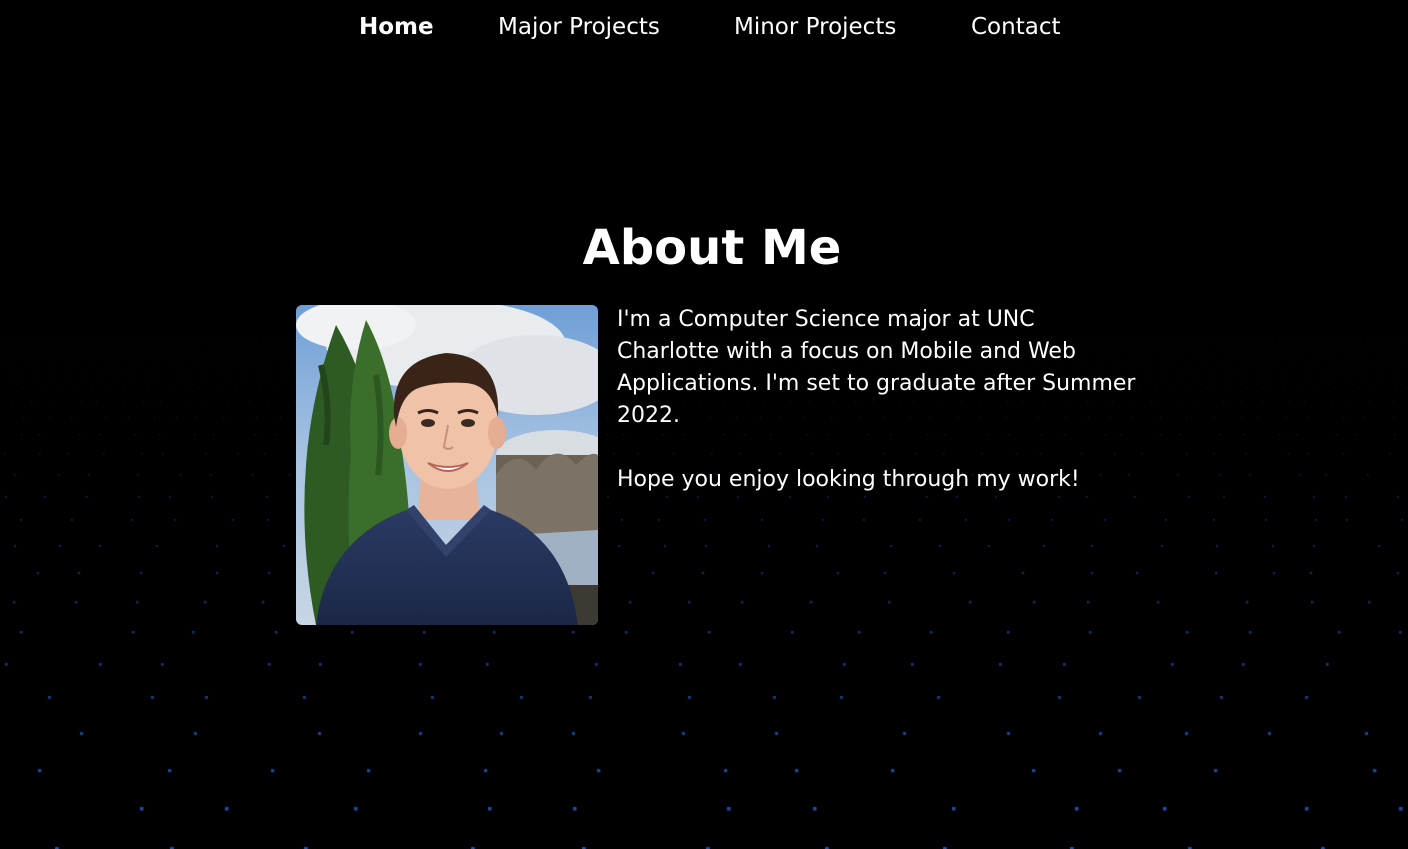 The image size is (1408, 849). What do you see at coordinates (396, 27) in the screenshot?
I see `nav-home-link: Home` at bounding box center [396, 27].